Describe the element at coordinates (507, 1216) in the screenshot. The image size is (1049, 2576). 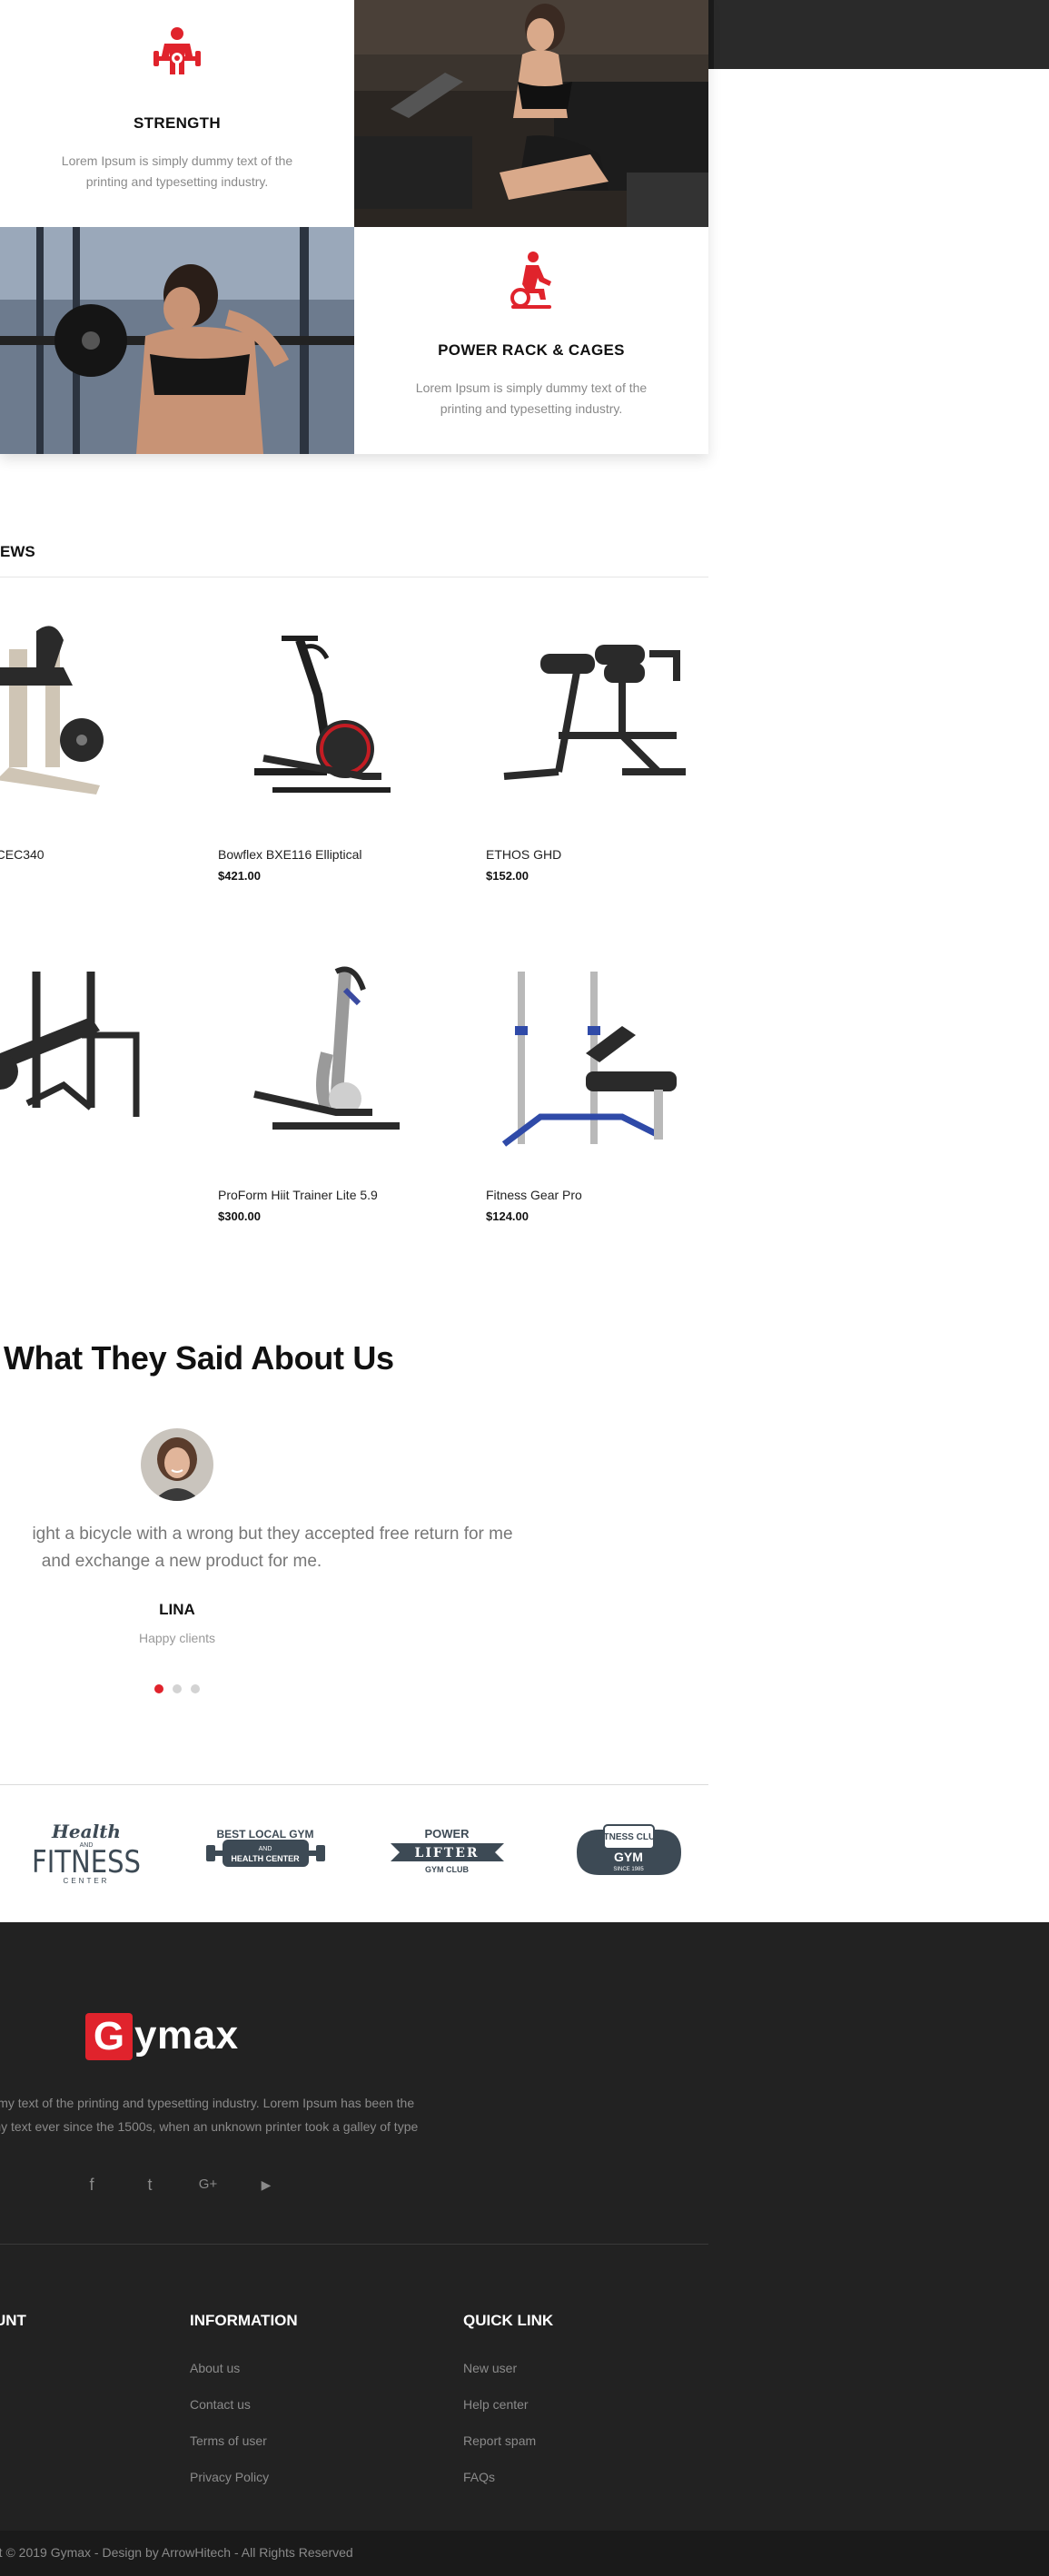
I see `product-price: $124.00` at that location.